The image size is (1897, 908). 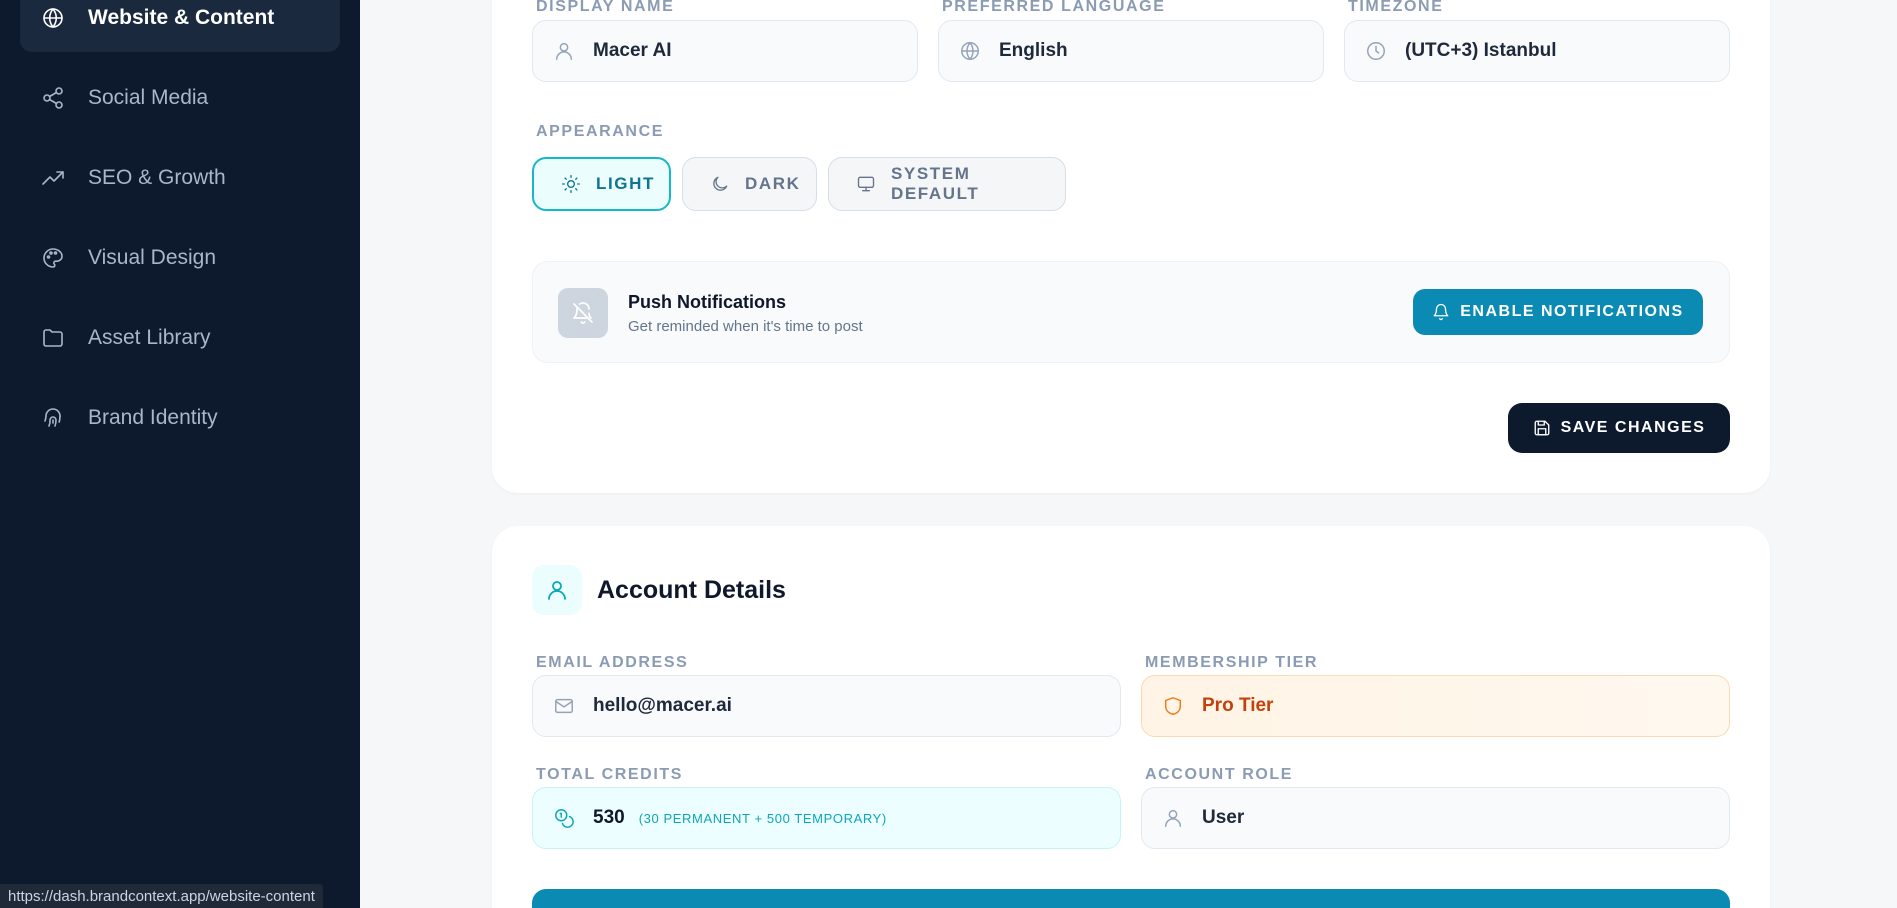 I want to click on sidebar-item-label: Visual Design, so click(x=152, y=257).